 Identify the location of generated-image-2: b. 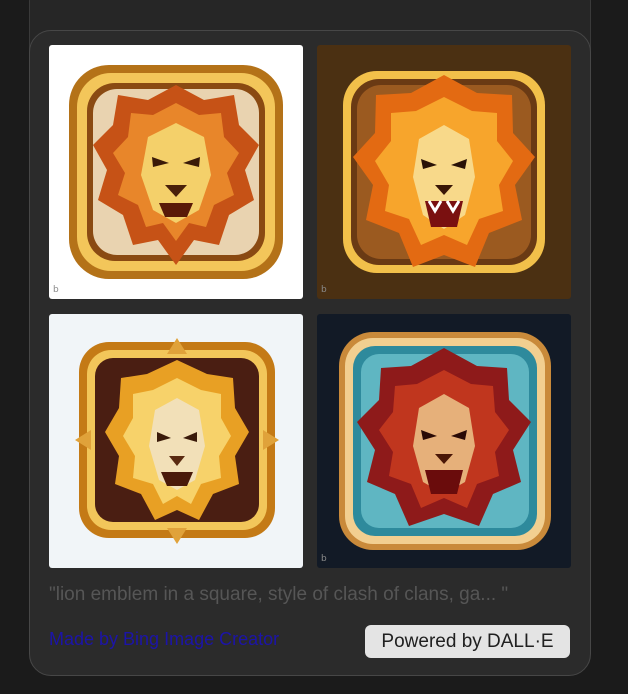
(444, 172).